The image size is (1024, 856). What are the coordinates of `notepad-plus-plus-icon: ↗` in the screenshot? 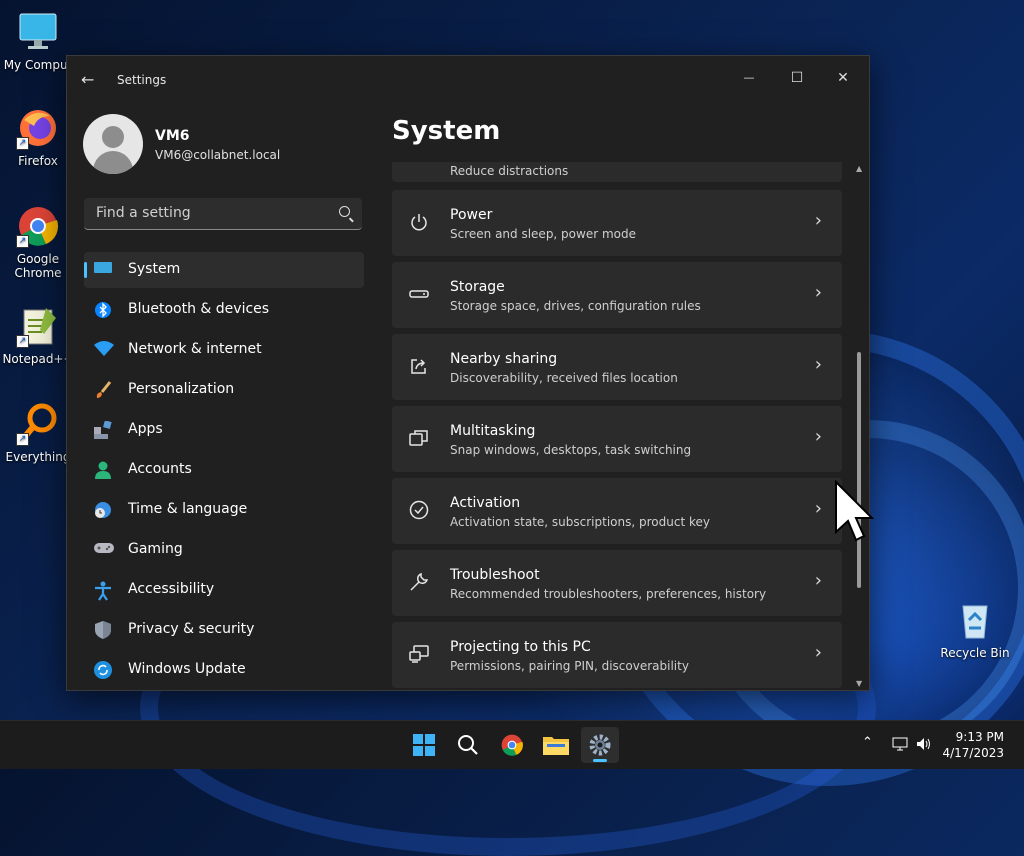 It's located at (38, 326).